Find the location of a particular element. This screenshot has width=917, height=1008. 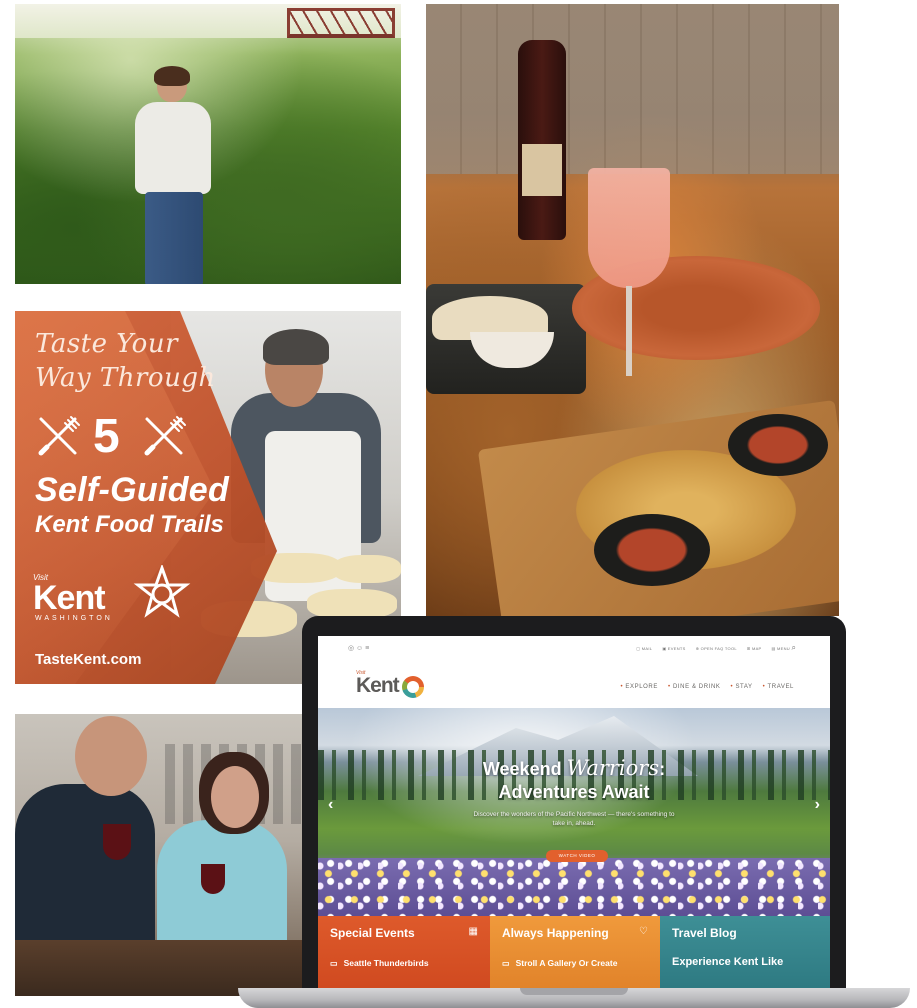

hero-title-b: : is located at coordinates (662, 769).